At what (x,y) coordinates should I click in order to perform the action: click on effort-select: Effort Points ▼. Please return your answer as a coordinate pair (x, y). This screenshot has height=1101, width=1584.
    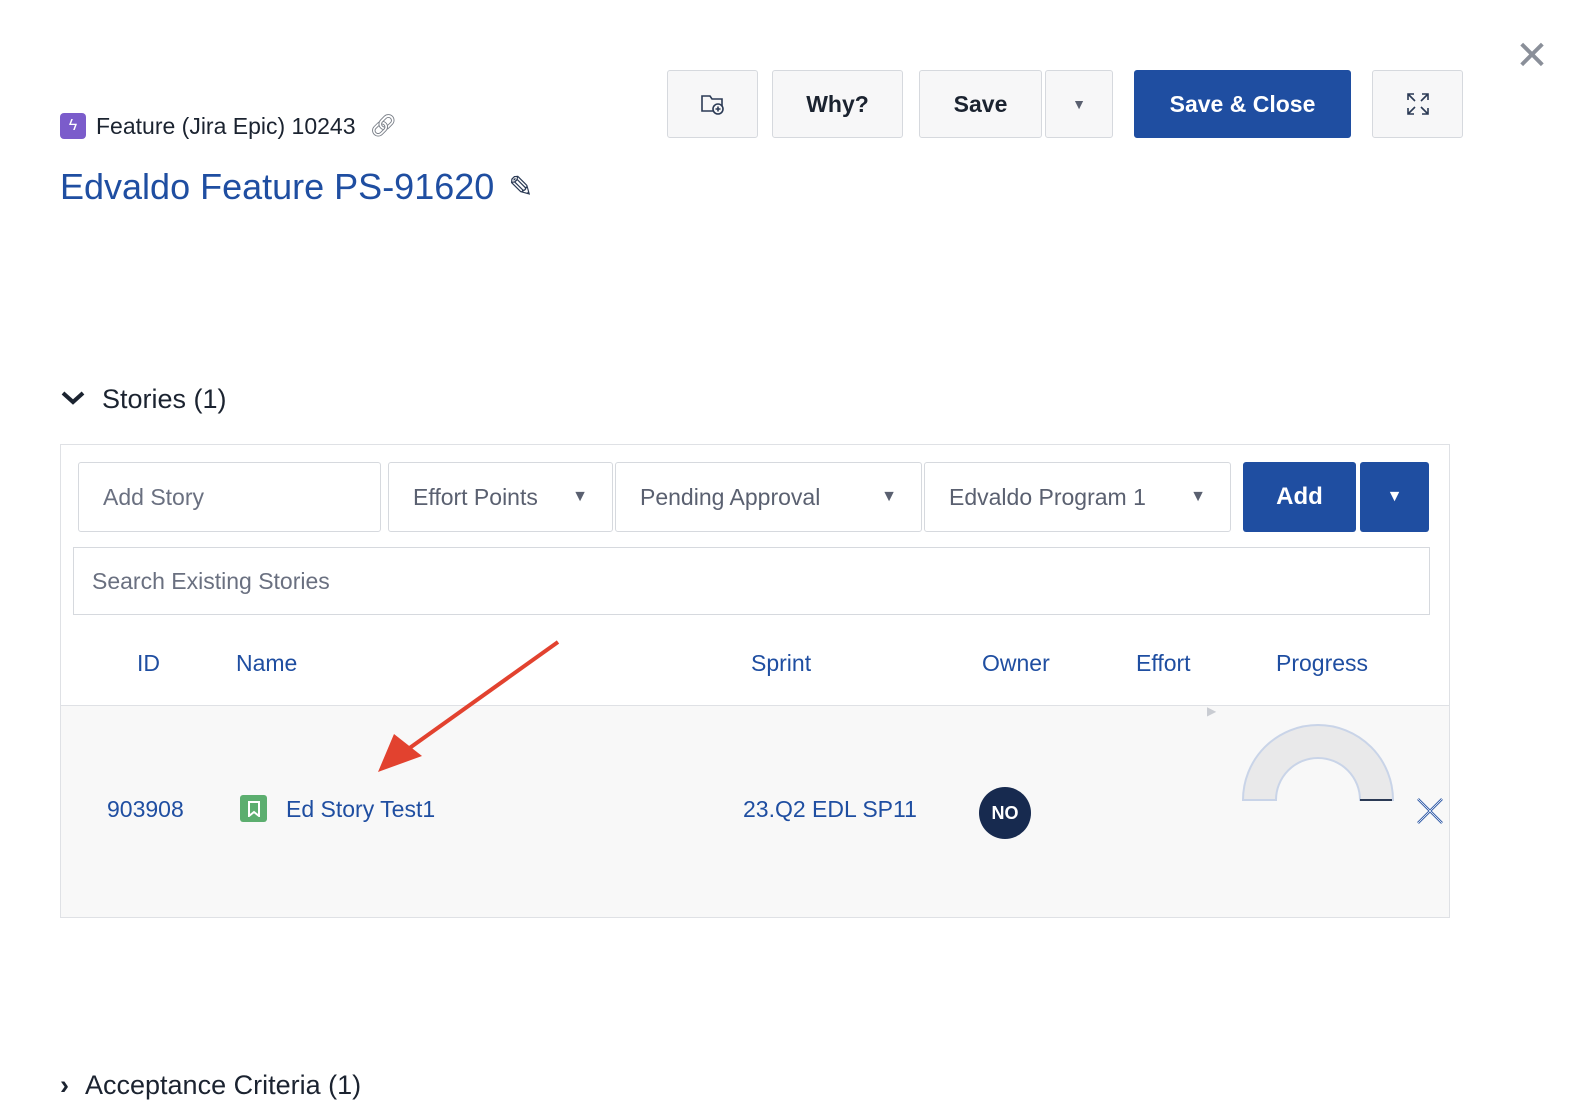
    Looking at the image, I should click on (500, 497).